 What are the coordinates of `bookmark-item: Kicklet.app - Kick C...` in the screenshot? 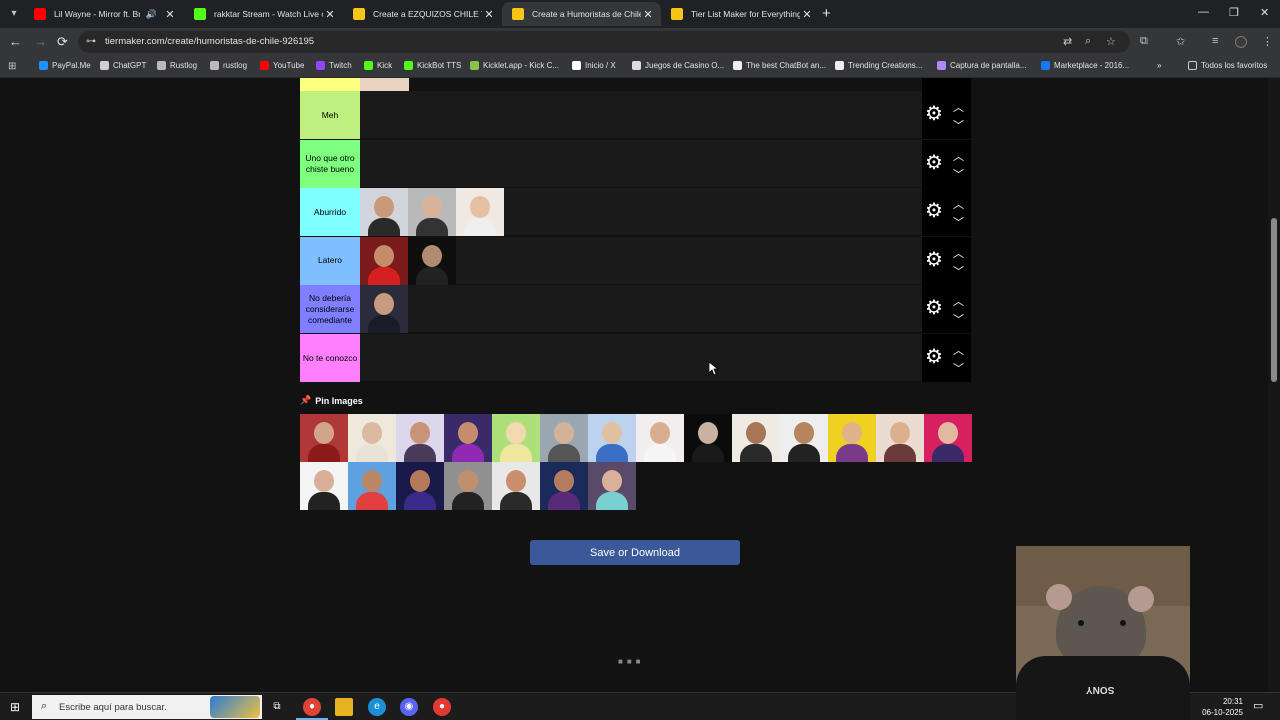 It's located at (514, 65).